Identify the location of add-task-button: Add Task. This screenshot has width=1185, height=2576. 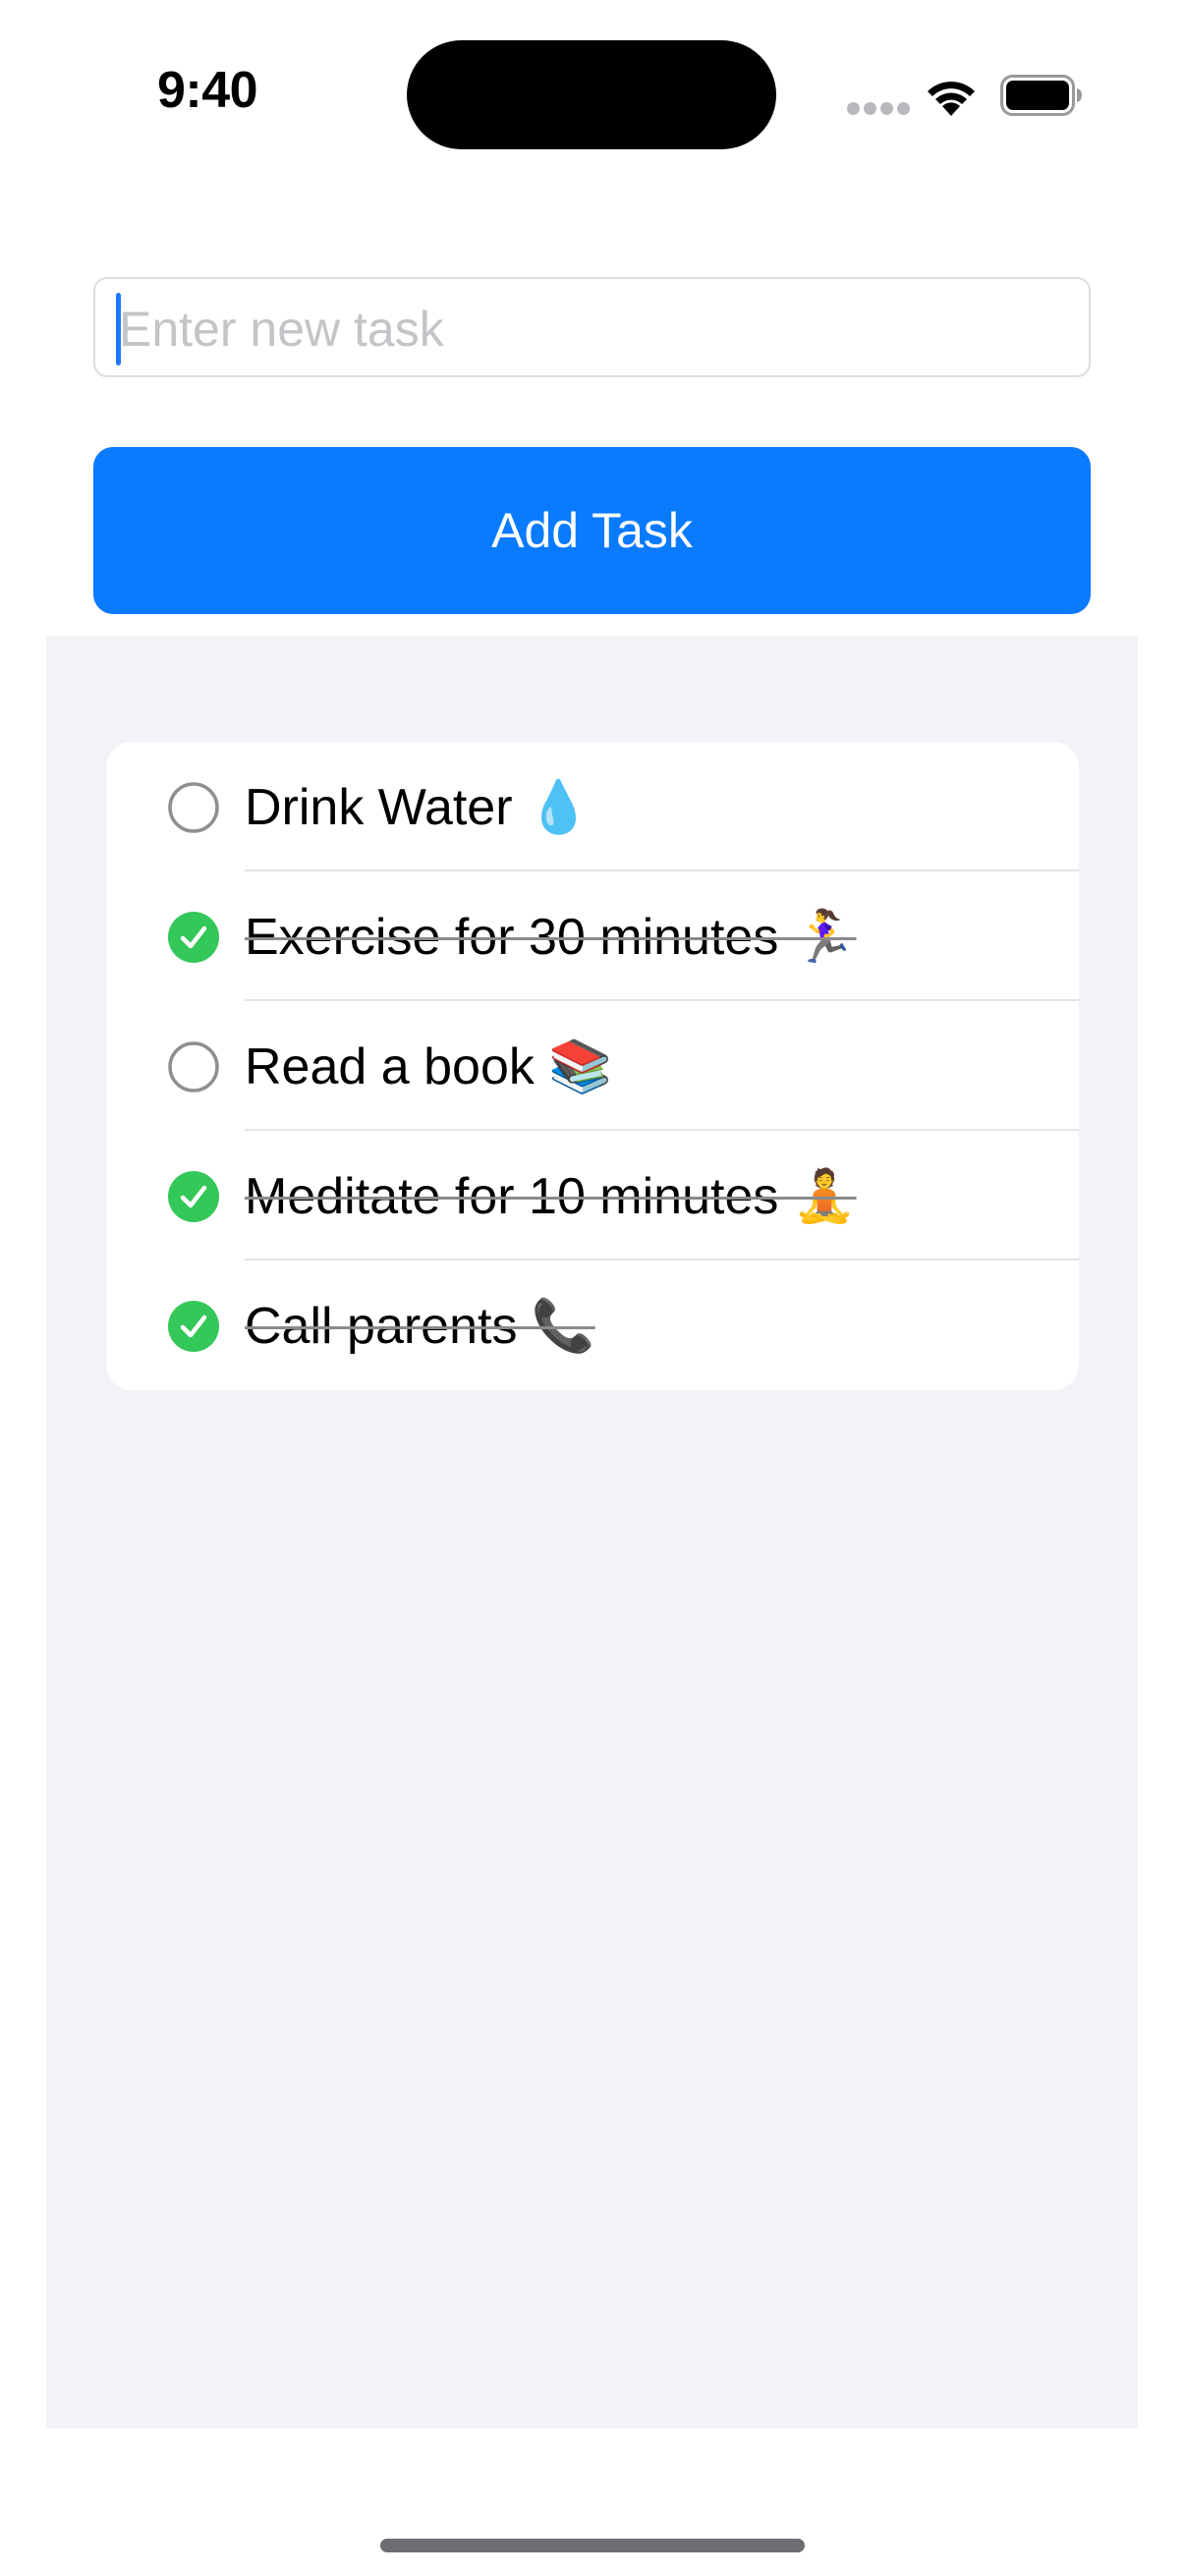
(592, 530).